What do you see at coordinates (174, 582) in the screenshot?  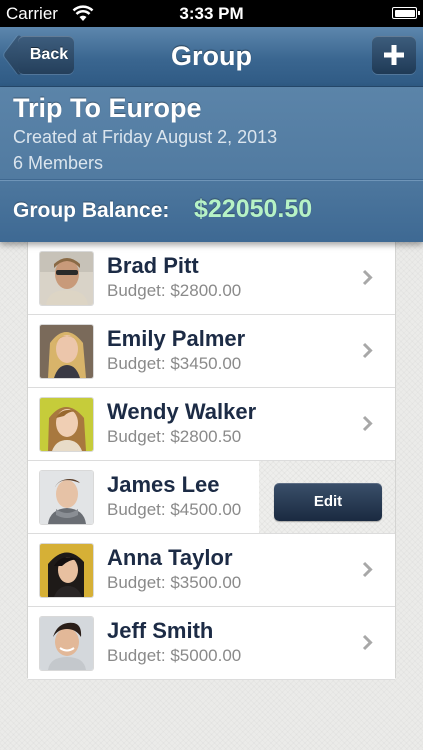 I see `member-budget: Budget: $3500.00` at bounding box center [174, 582].